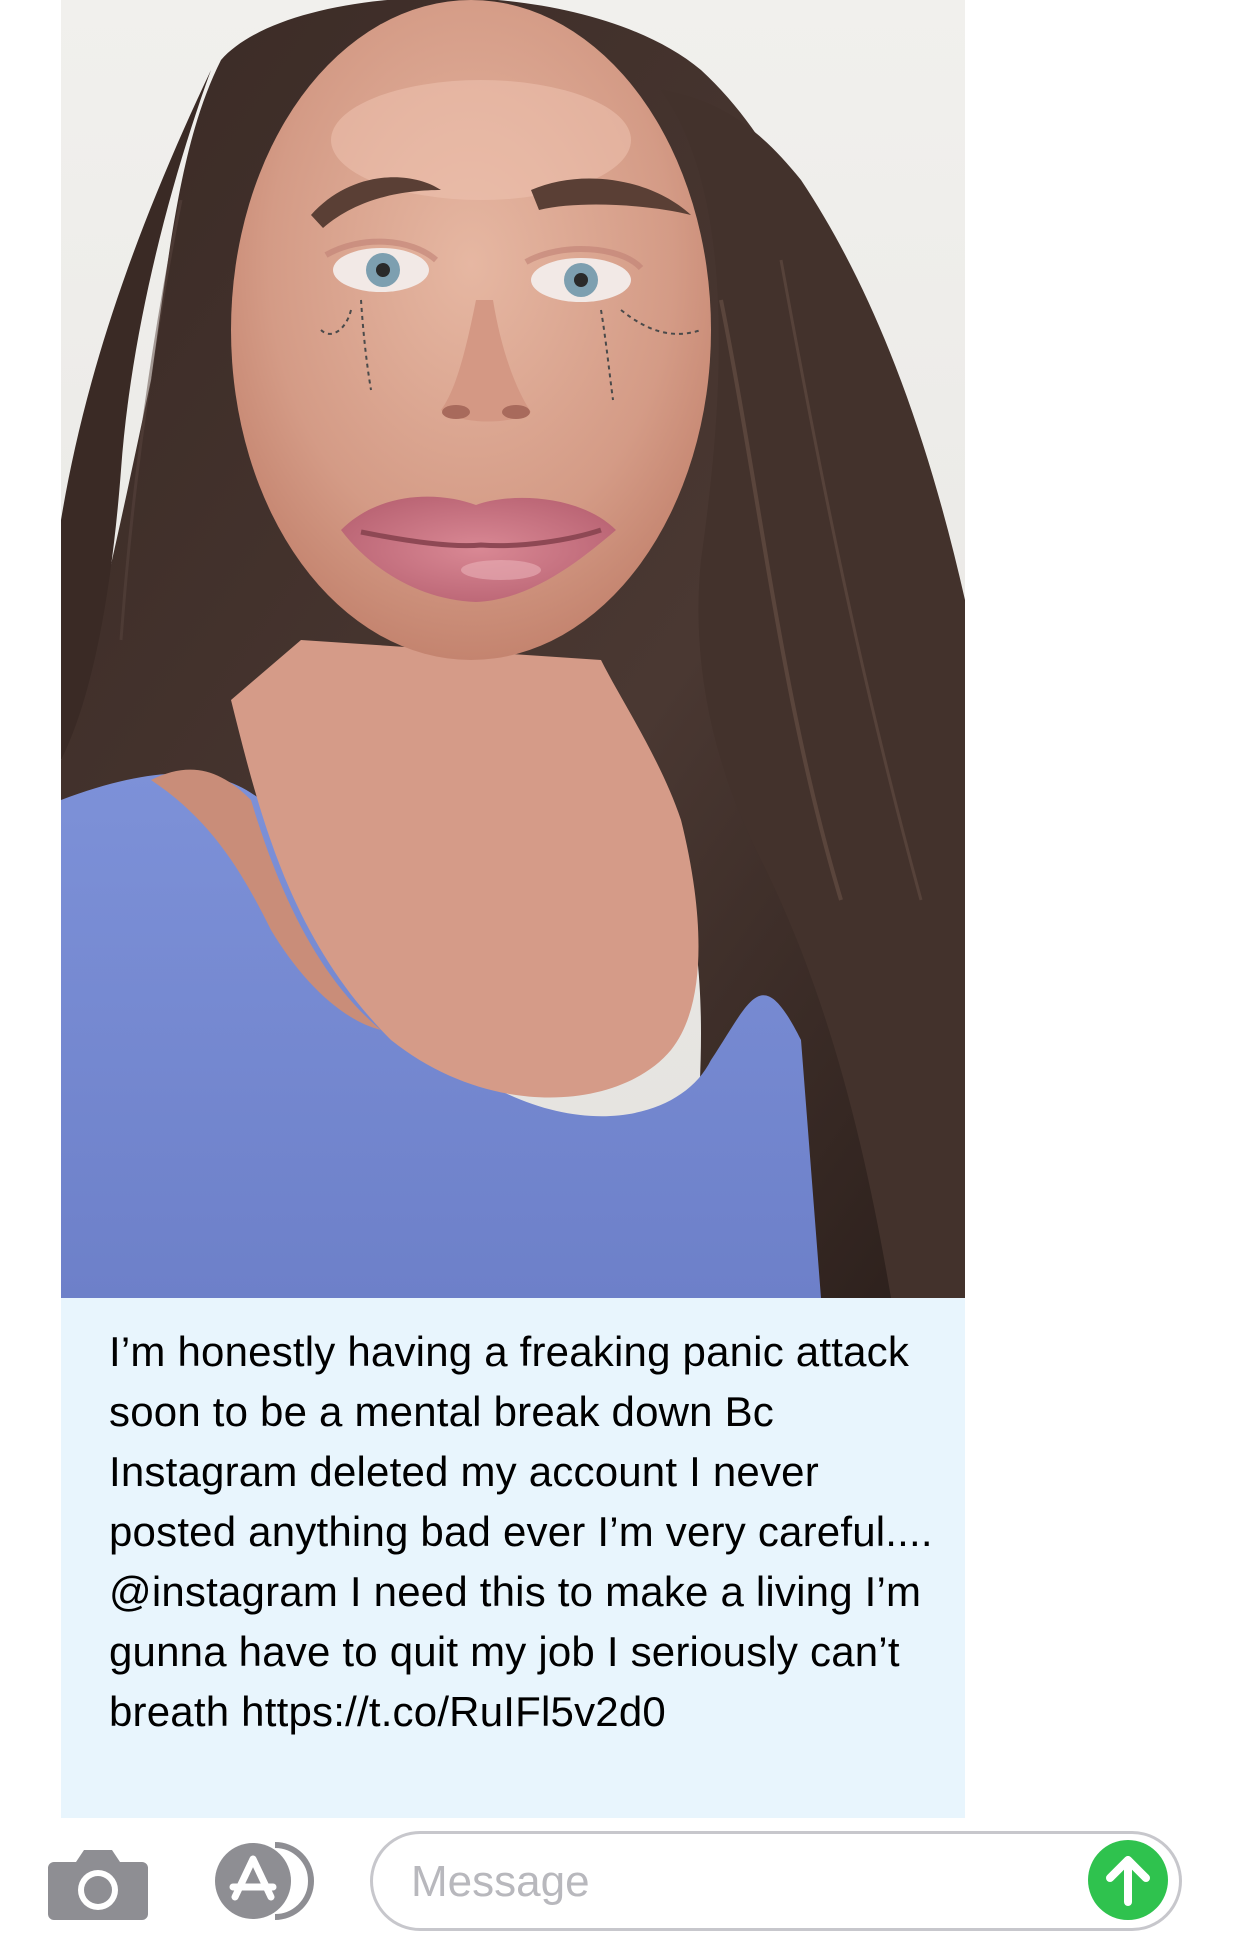 The image size is (1242, 1945). I want to click on app-store-icon, so click(264, 1881).